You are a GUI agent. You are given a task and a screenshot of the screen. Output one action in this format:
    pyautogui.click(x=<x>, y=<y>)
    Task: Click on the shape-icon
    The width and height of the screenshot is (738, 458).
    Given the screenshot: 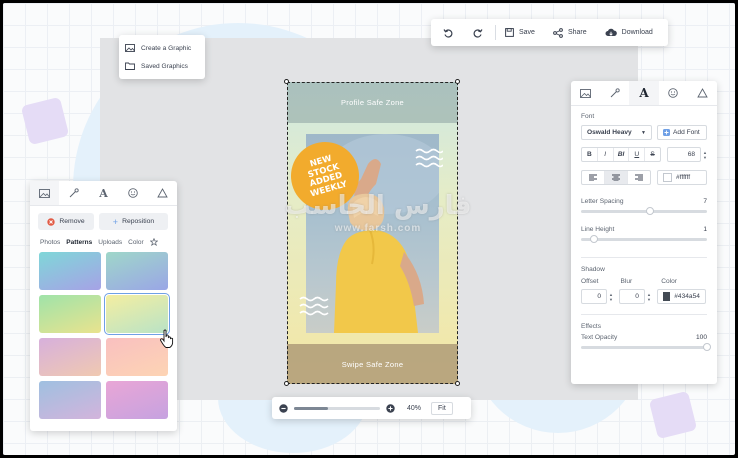 What is the action you would take?
    pyautogui.click(x=162, y=193)
    